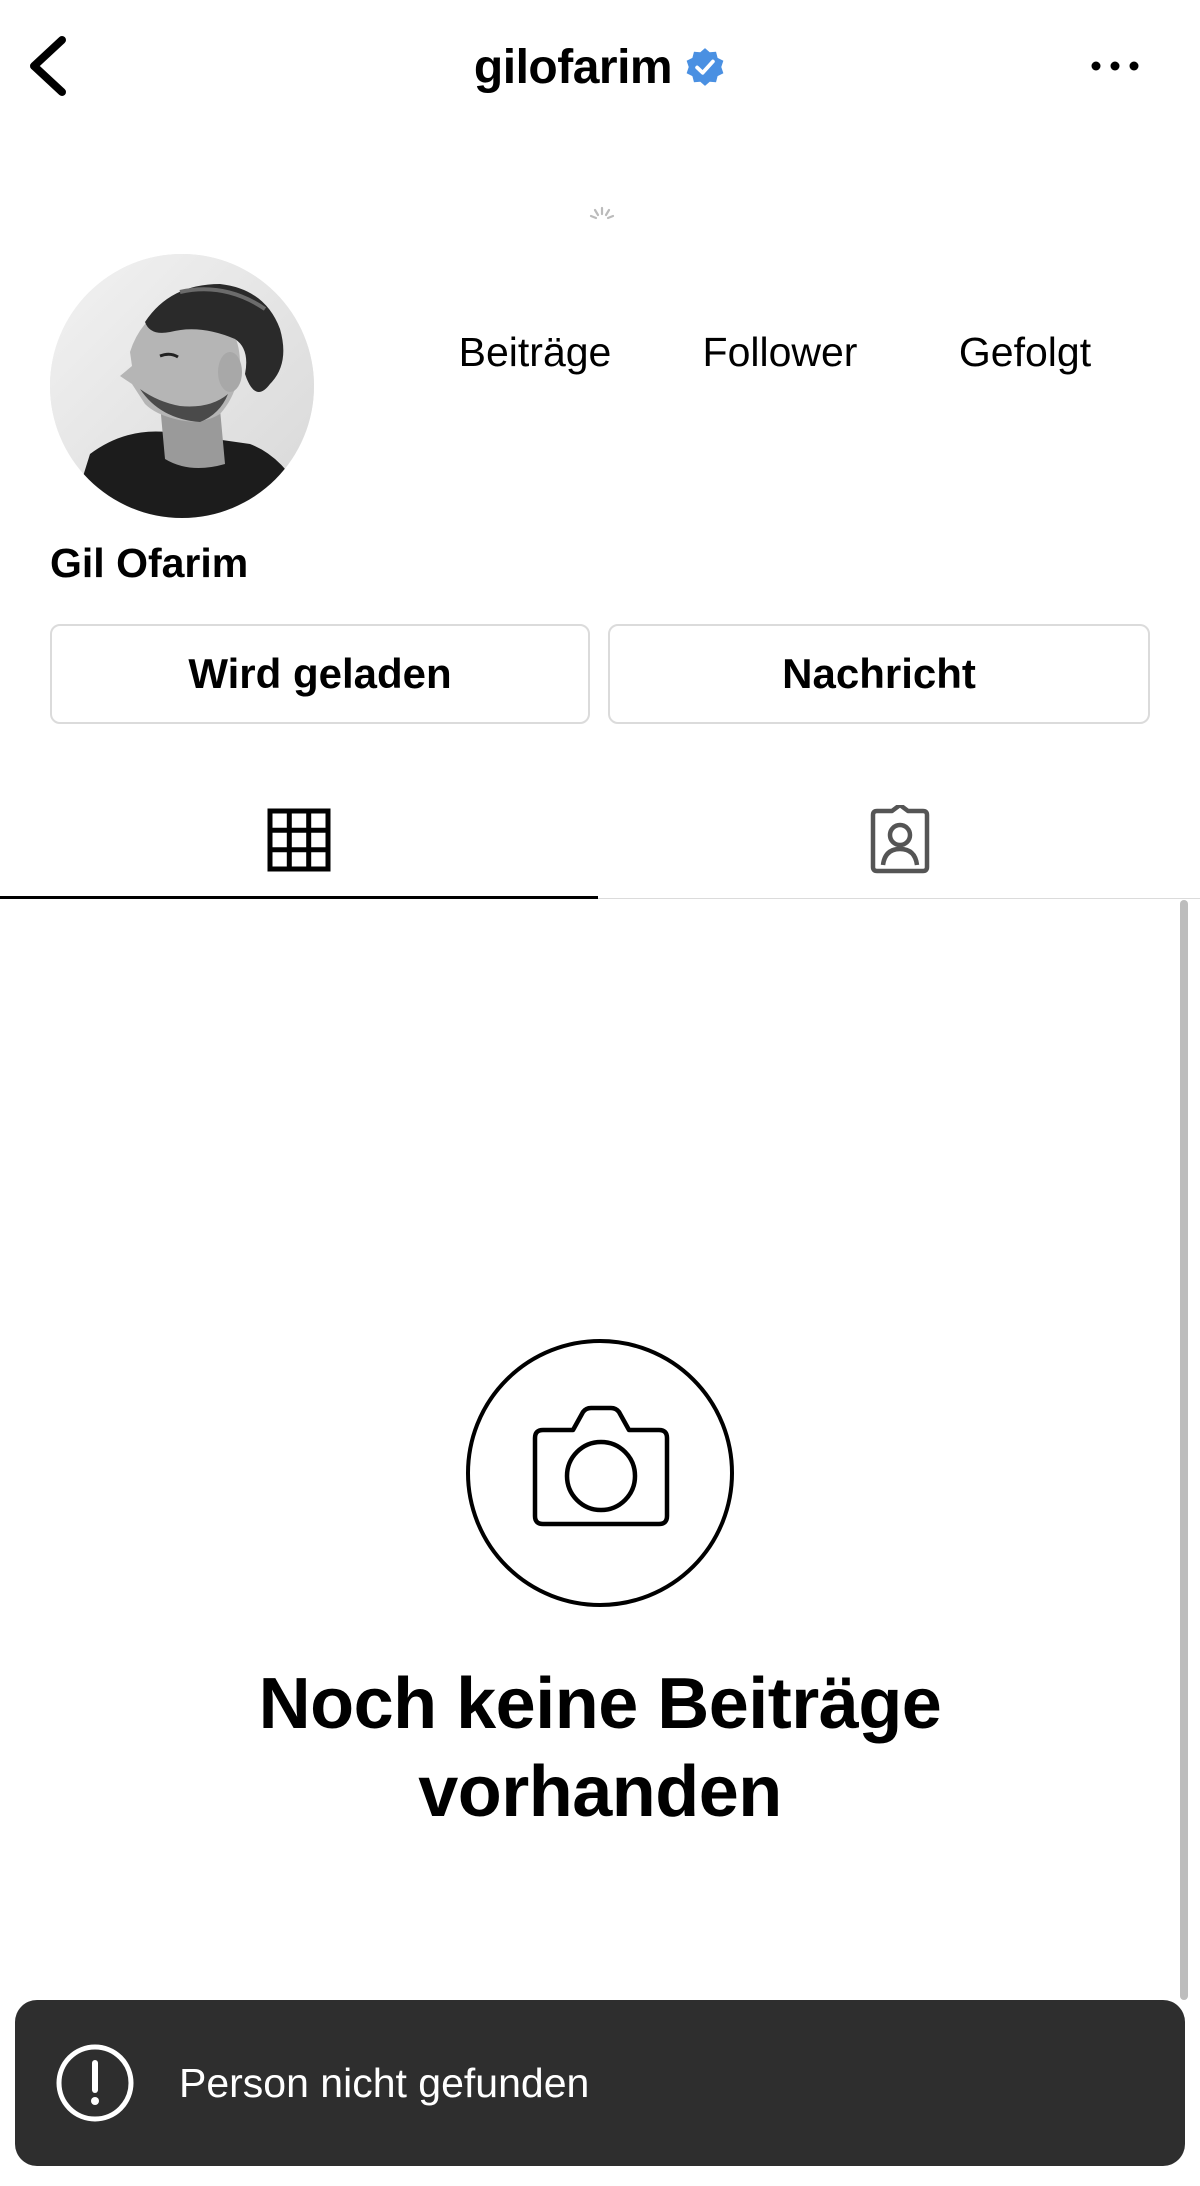  I want to click on empty-state-title-line2: vorhanden, so click(600, 1792).